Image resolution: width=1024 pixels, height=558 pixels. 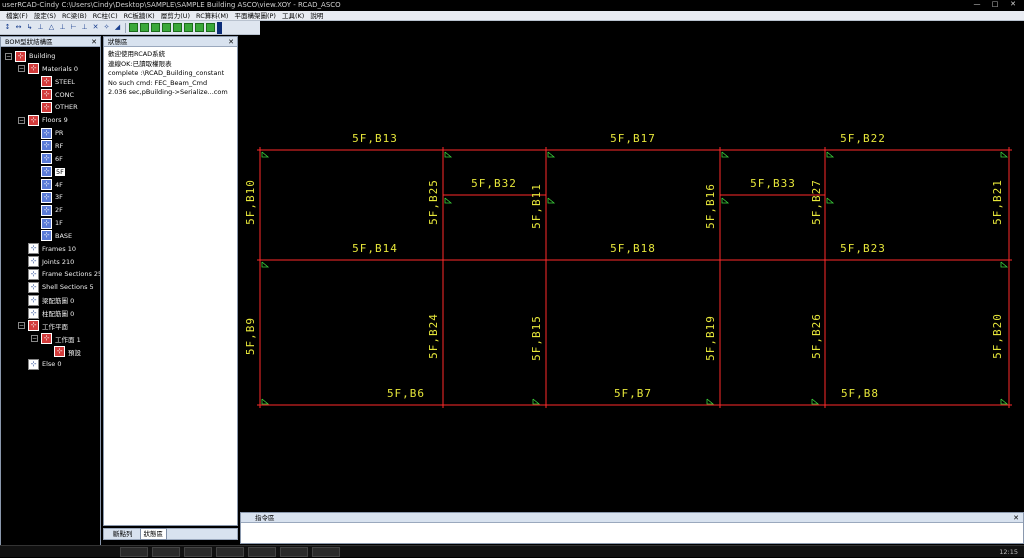 What do you see at coordinates (710, 206) in the screenshot?
I see `beam-label: 5F,B16` at bounding box center [710, 206].